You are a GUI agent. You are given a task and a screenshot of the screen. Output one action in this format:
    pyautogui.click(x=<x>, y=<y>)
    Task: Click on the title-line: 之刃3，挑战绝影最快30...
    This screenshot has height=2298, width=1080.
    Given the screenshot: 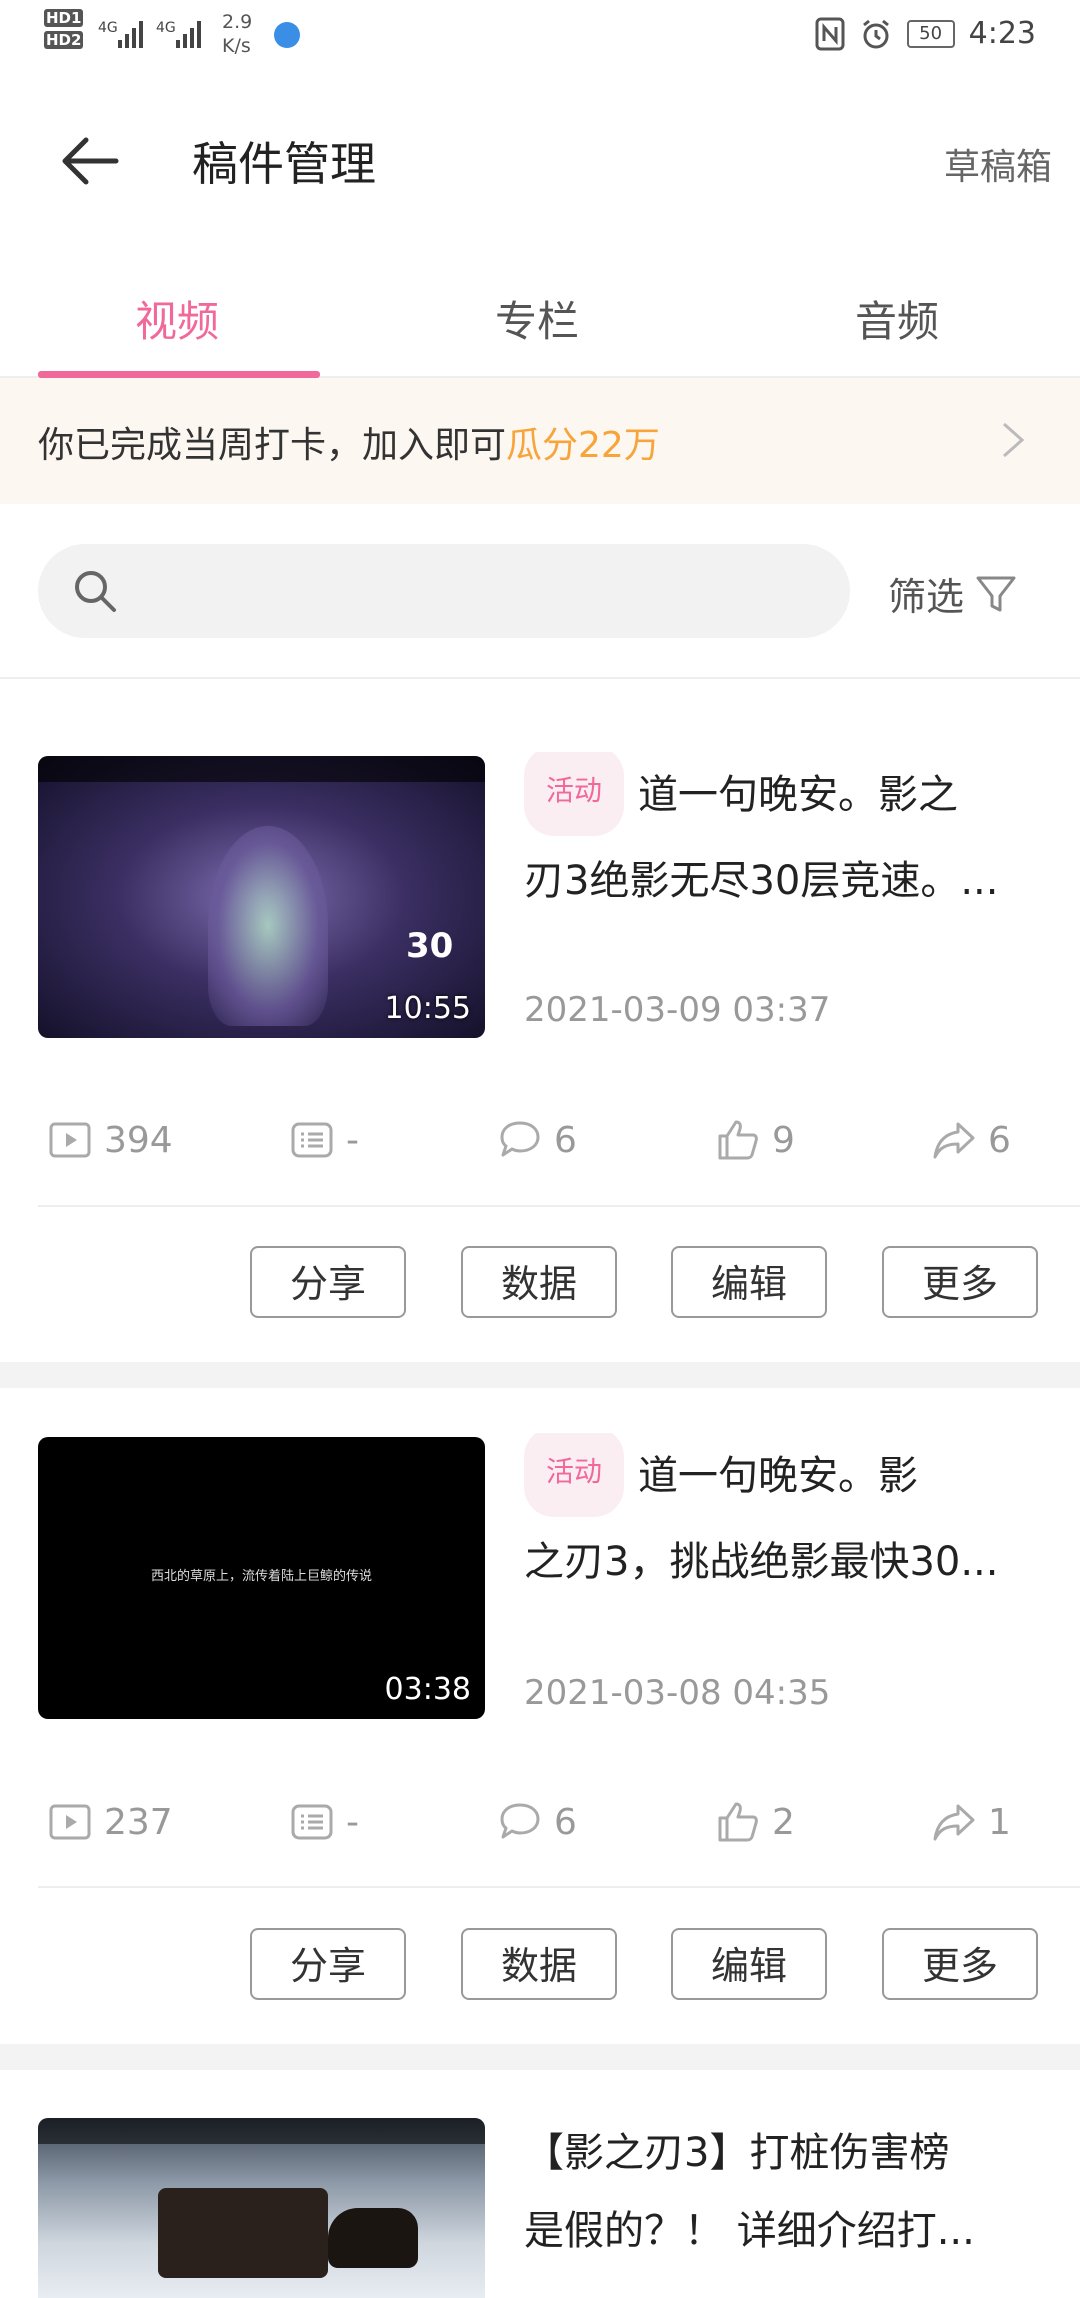 What is the action you would take?
    pyautogui.click(x=761, y=1562)
    